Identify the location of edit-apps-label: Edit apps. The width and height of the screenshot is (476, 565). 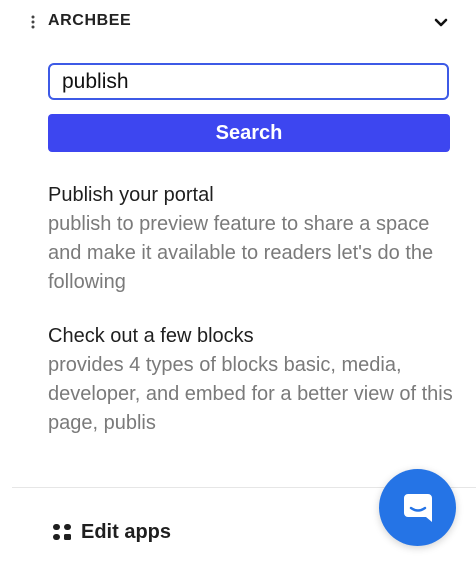
(126, 531).